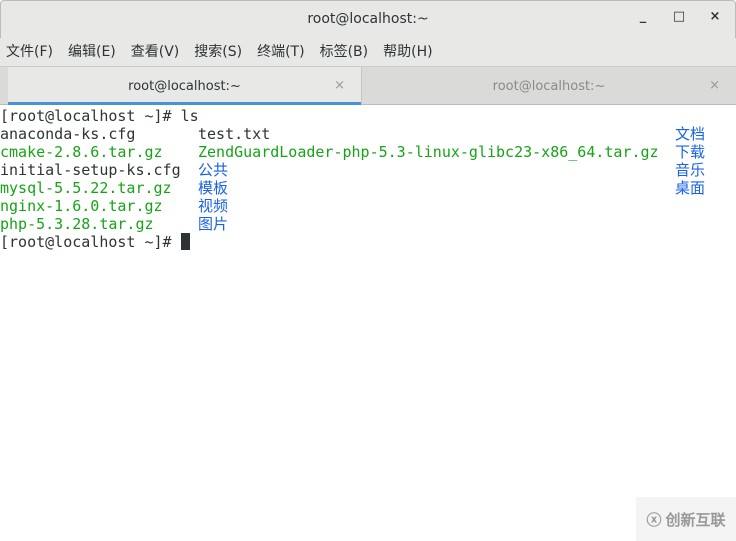 This screenshot has height=541, width=736. I want to click on maximize-button: □, so click(679, 16).